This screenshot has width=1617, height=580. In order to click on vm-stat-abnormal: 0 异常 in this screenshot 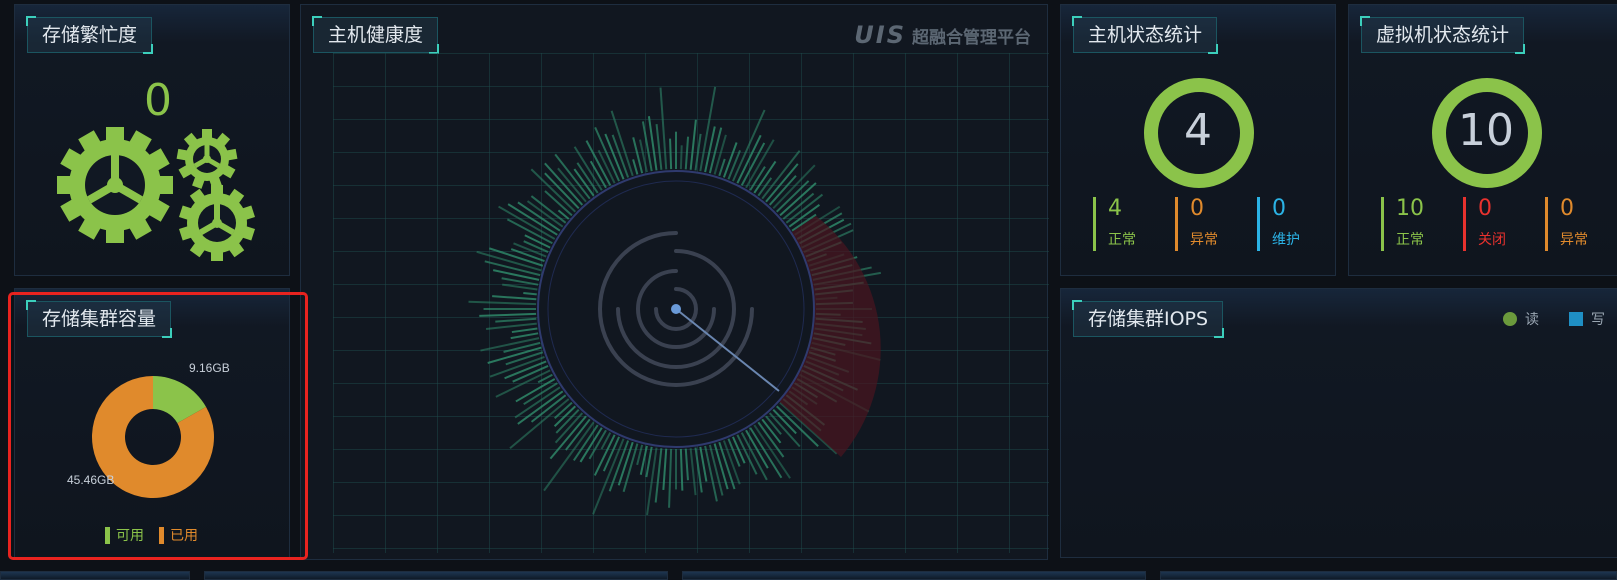, I will do `click(1566, 224)`.